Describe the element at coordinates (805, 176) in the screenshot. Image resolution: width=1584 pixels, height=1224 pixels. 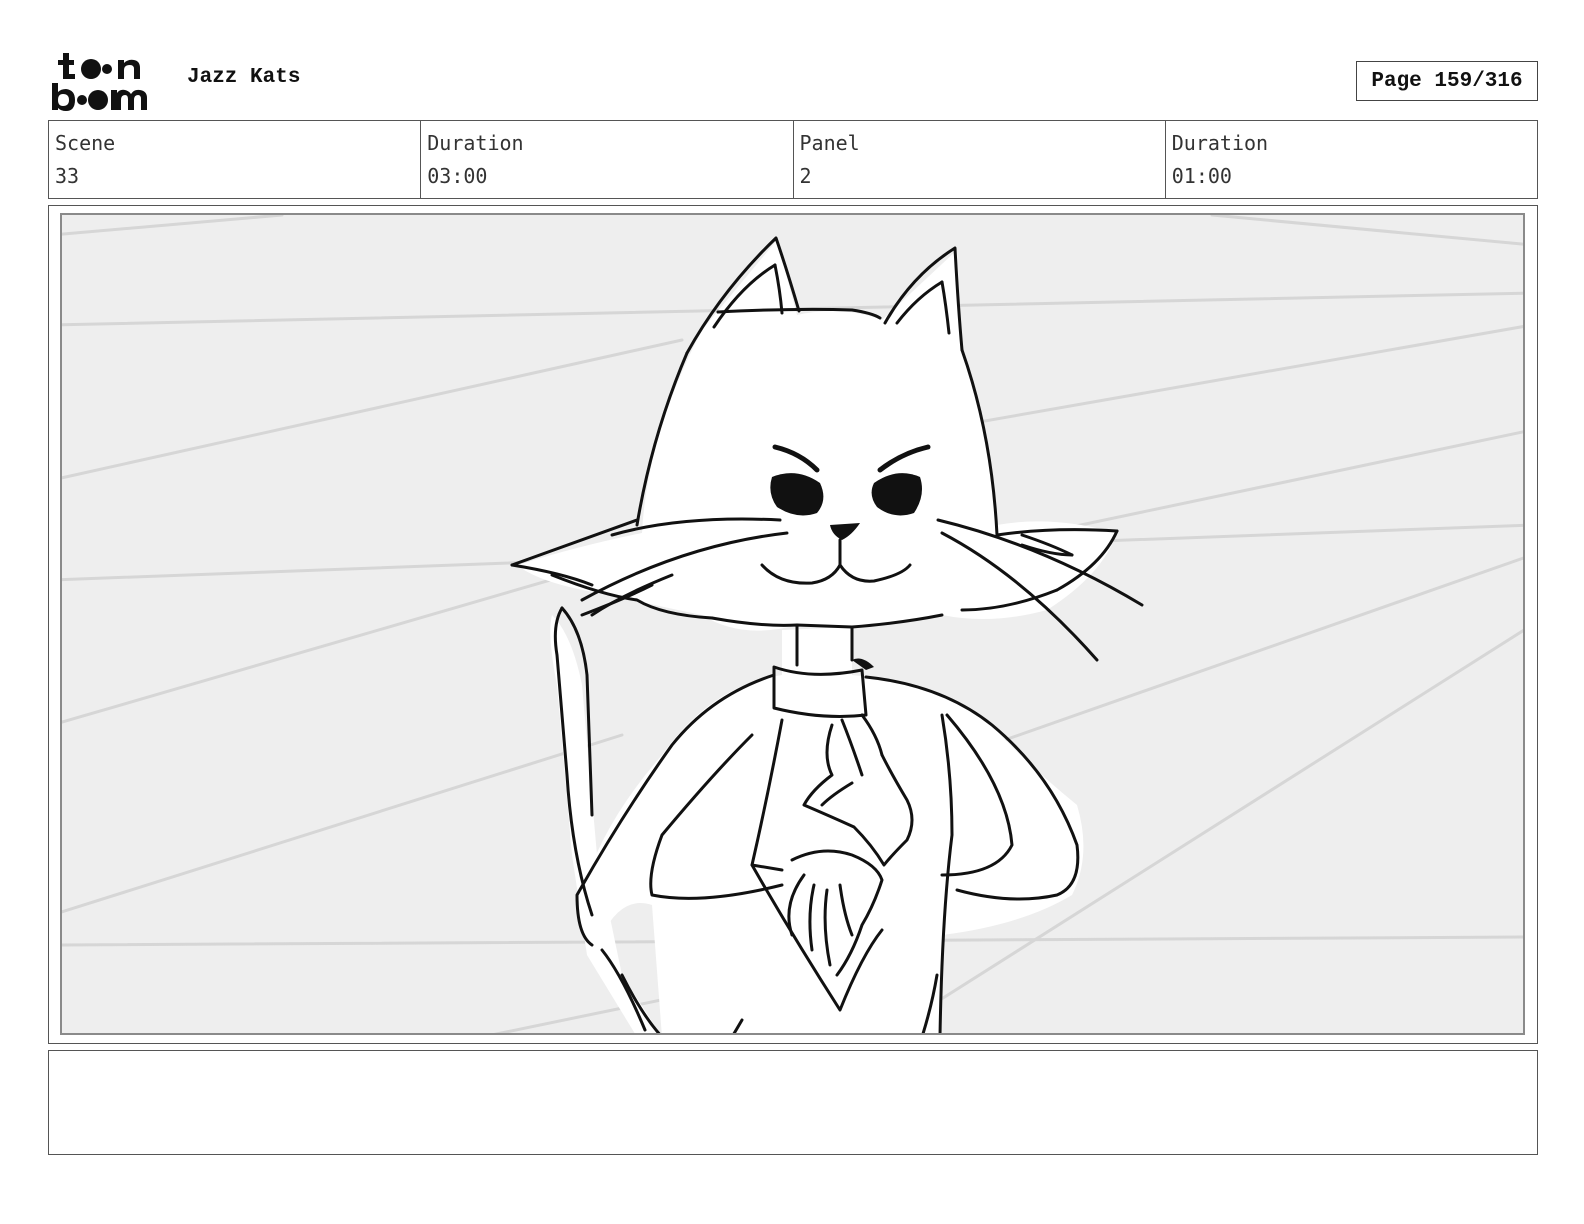
I see `panel-value: 2` at that location.